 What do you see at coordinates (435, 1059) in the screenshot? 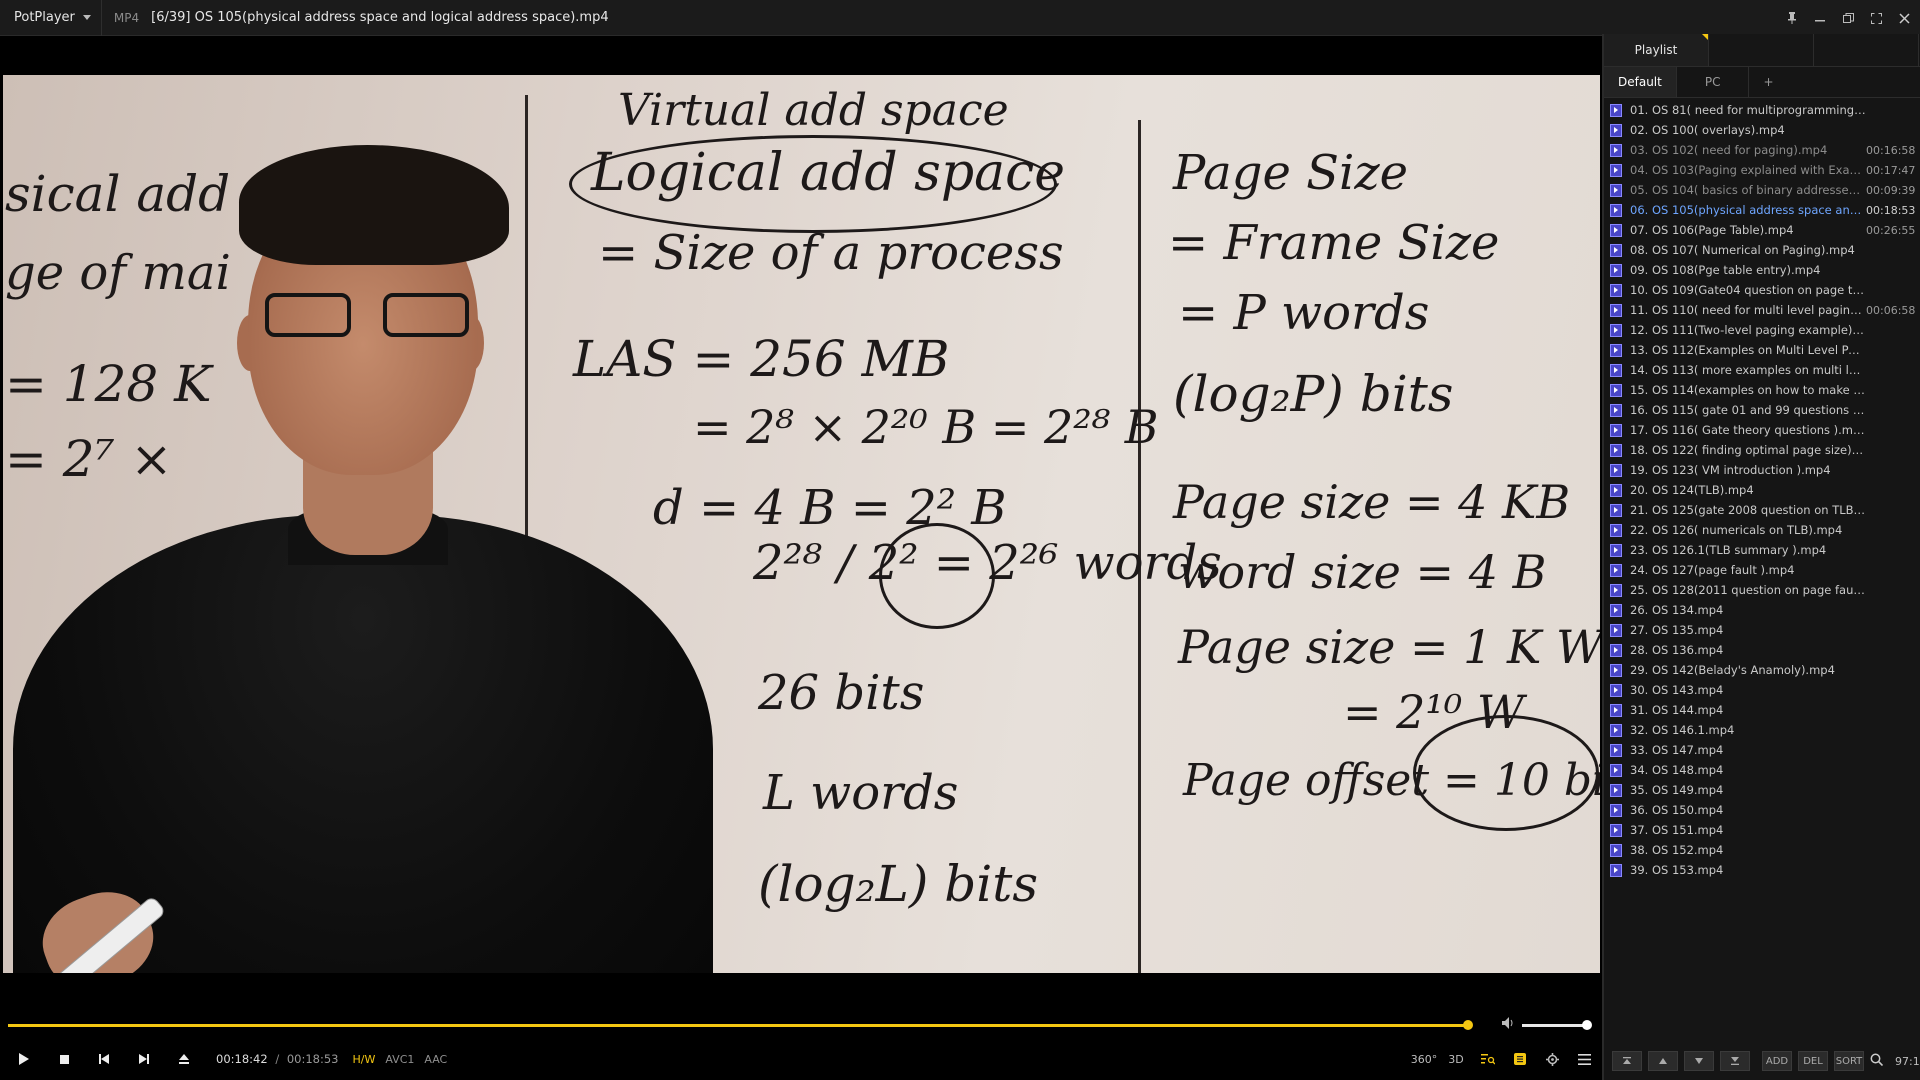
I see `audio-codec-badge: AAC` at bounding box center [435, 1059].